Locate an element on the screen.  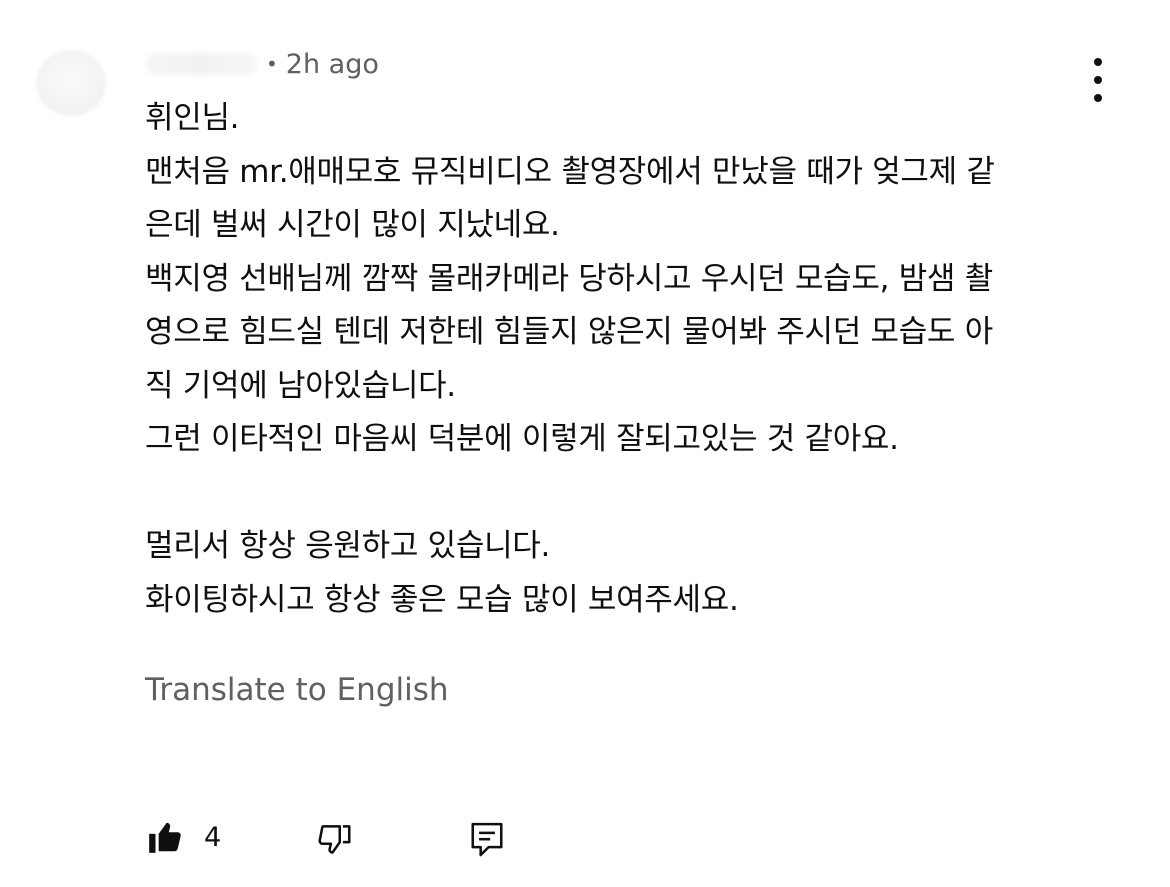
thumbs-down-outline-icon is located at coordinates (334, 839).